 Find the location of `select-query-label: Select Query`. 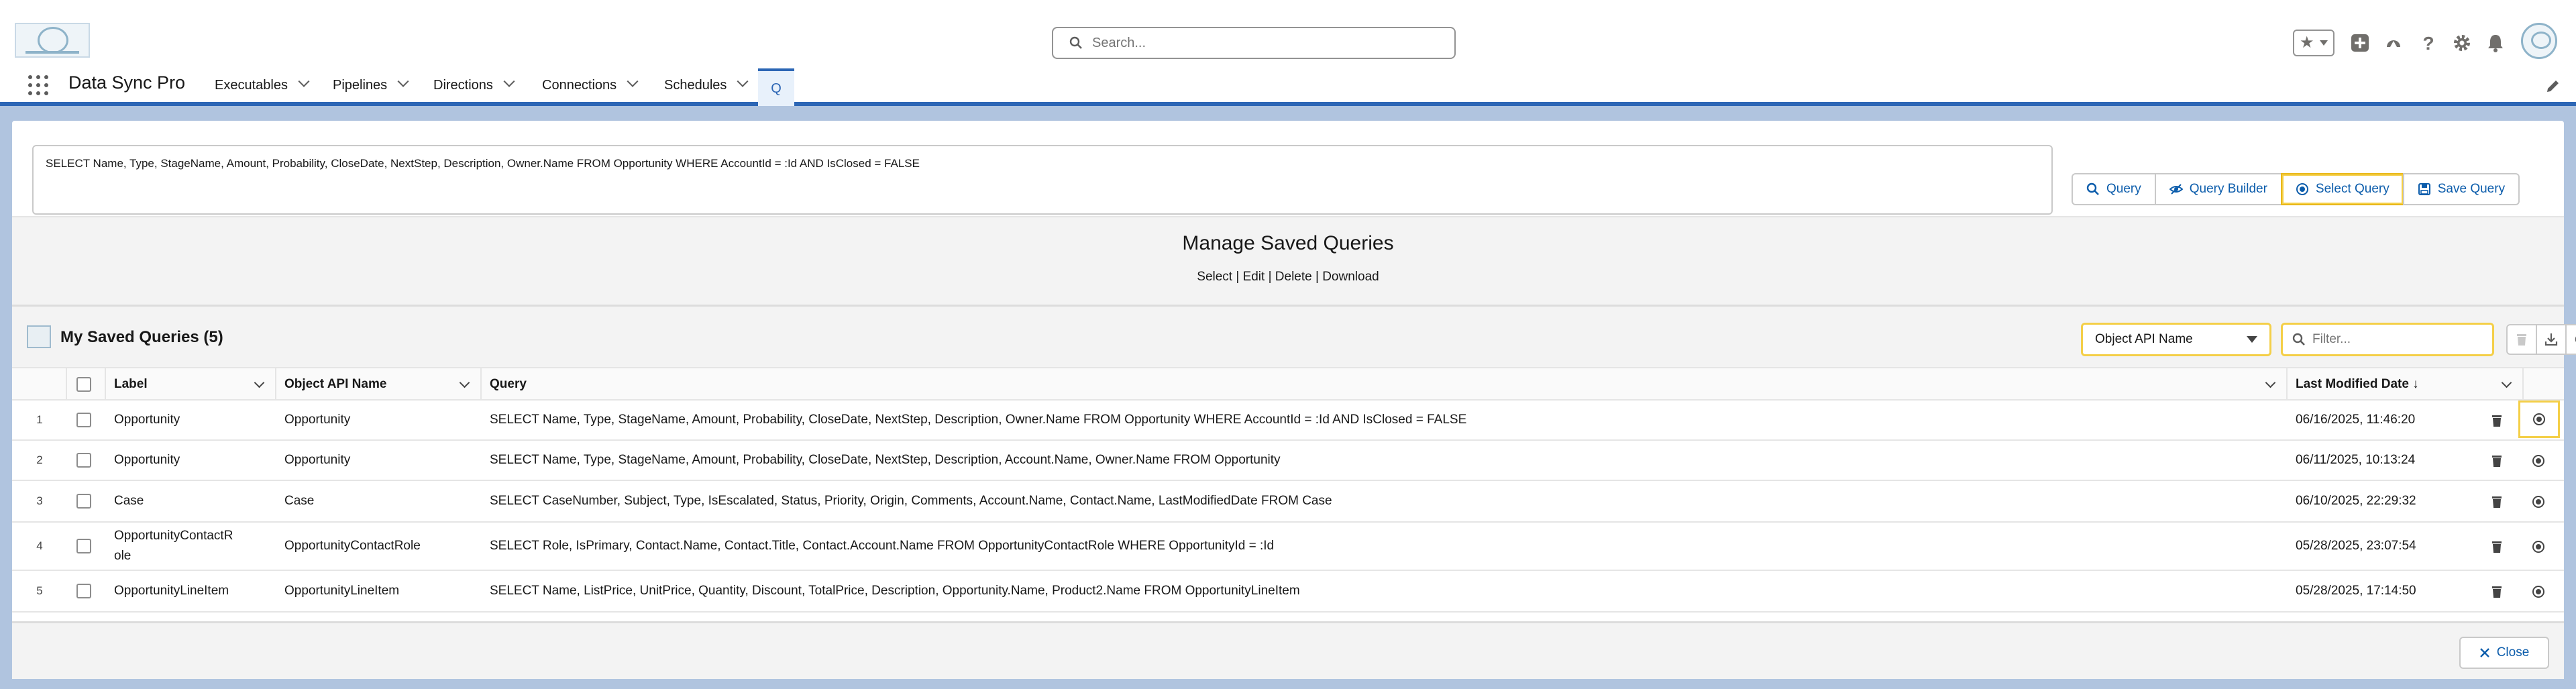

select-query-label: Select Query is located at coordinates (2352, 189).